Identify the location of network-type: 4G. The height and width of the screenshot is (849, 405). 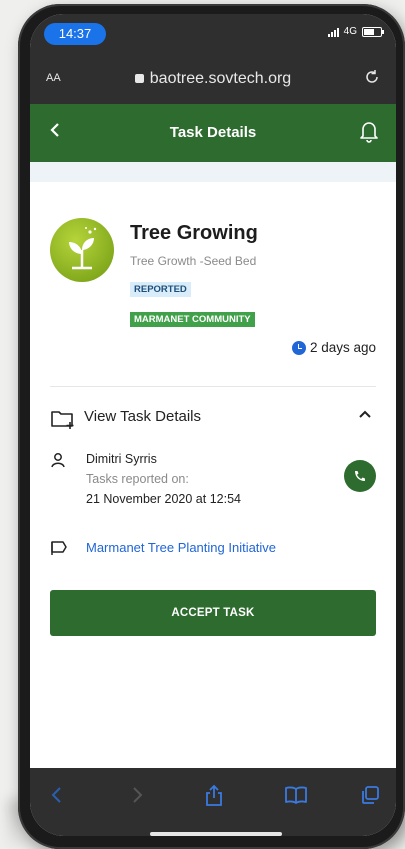
(350, 31).